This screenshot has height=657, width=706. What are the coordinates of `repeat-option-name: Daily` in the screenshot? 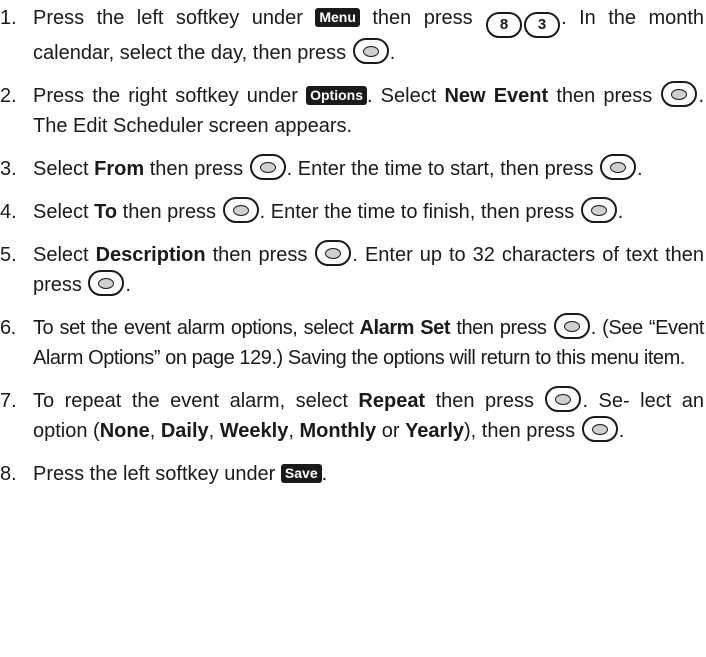 It's located at (184, 431).